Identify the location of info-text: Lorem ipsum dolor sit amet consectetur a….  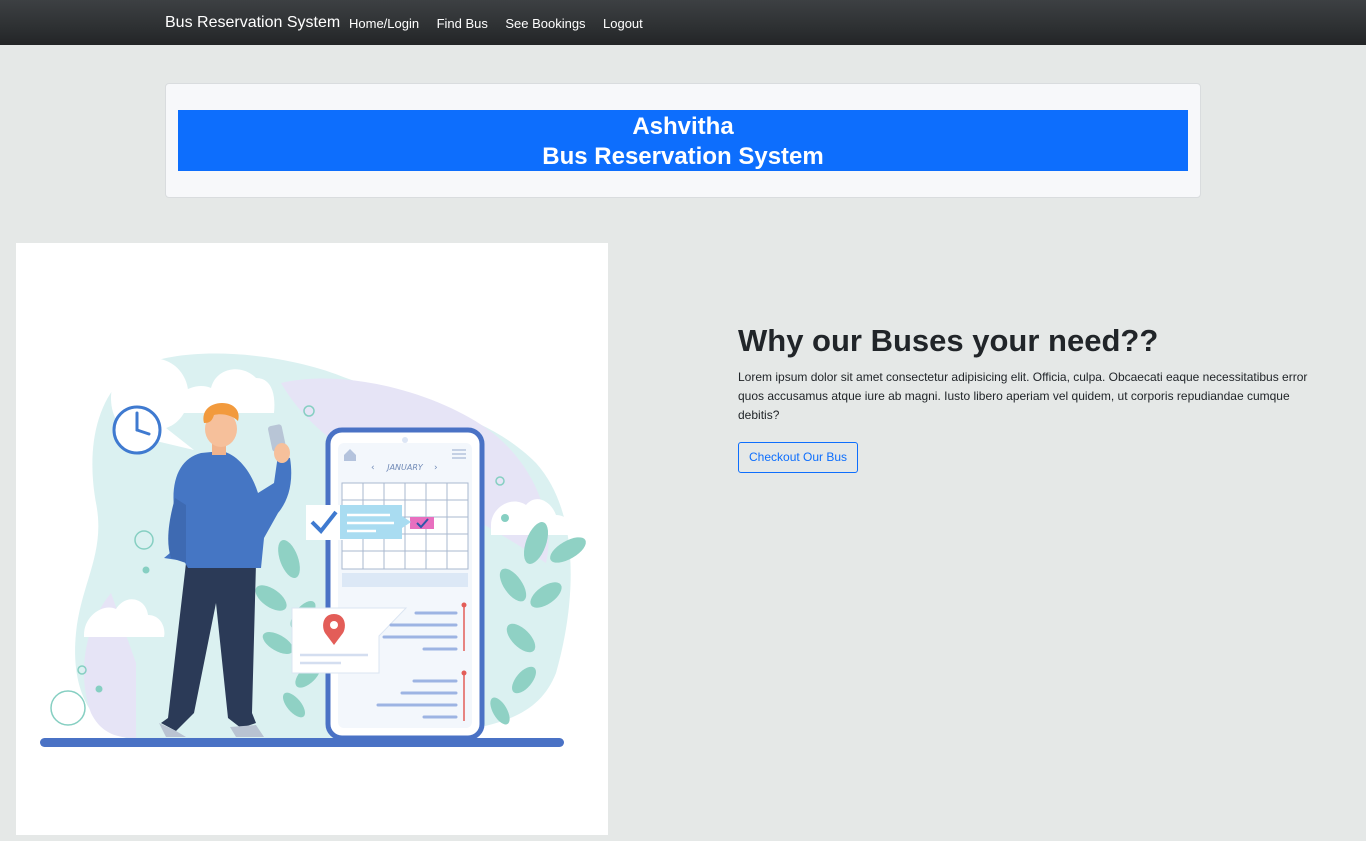
(1023, 396).